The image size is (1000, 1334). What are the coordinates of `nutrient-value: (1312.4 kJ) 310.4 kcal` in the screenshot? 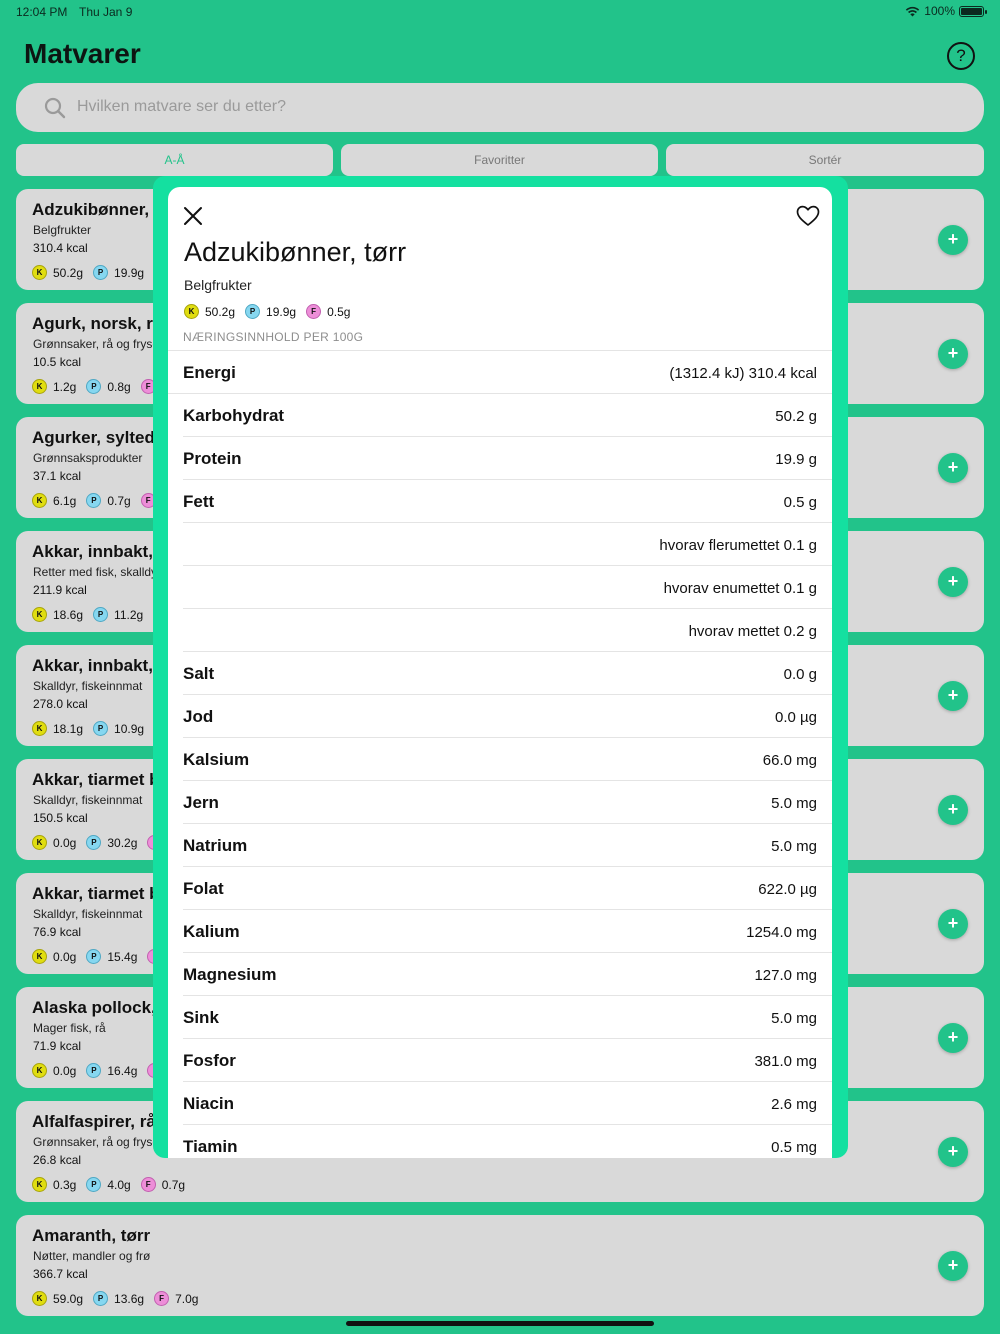 It's located at (743, 373).